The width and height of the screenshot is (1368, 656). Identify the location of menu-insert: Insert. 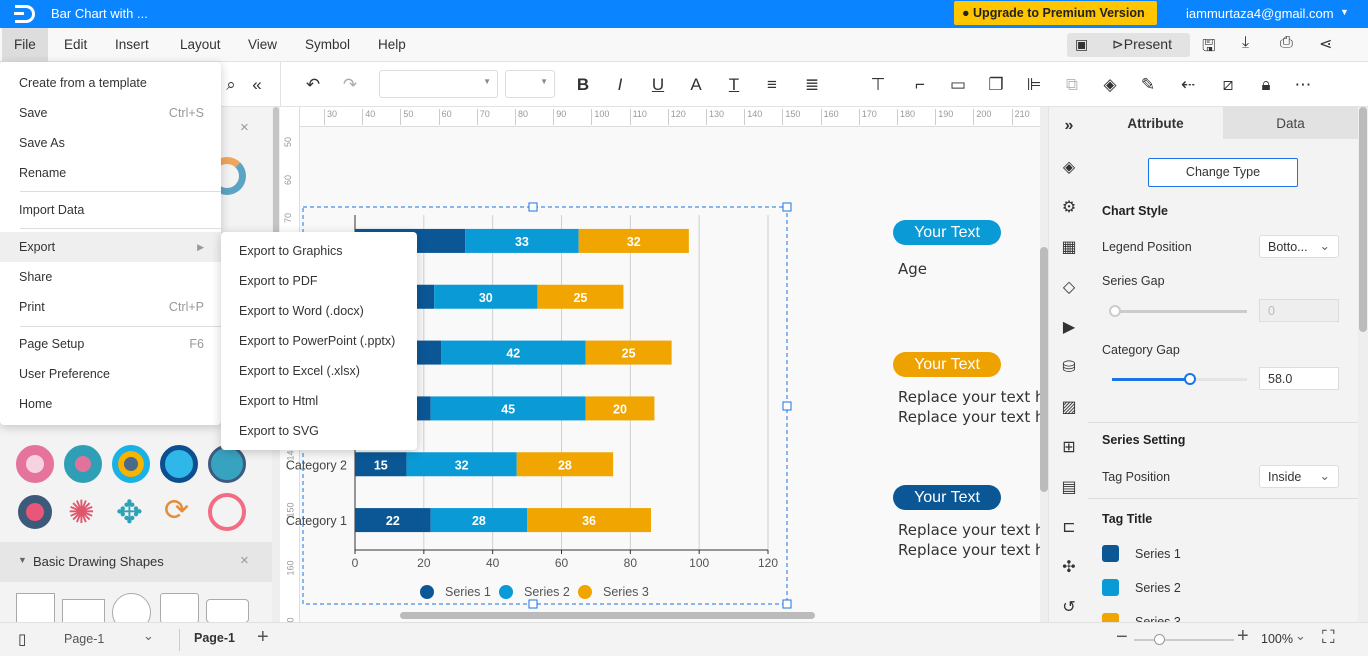
(132, 45).